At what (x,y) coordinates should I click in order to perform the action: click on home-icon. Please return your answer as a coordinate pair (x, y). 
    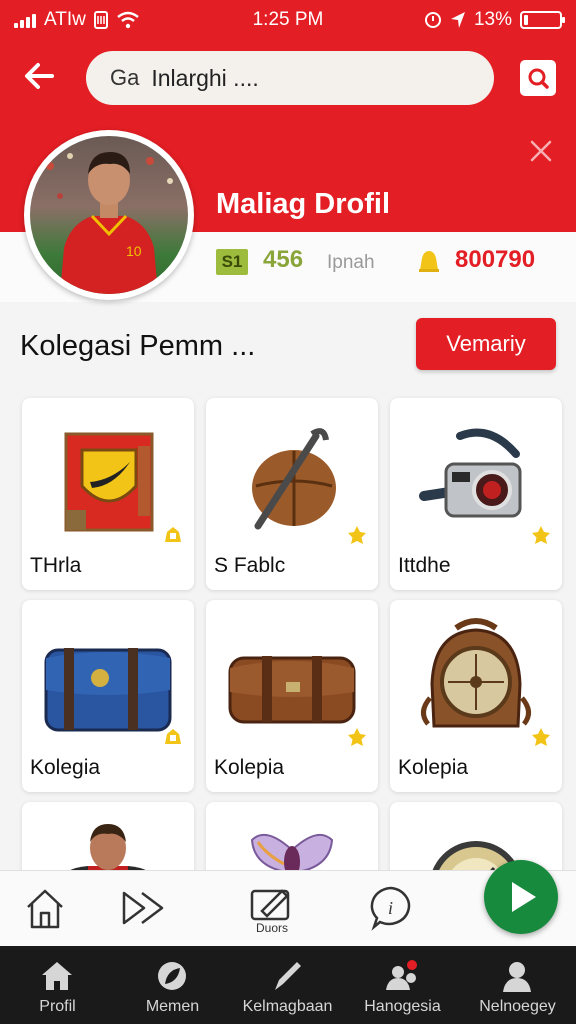
    Looking at the image, I should click on (57, 976).